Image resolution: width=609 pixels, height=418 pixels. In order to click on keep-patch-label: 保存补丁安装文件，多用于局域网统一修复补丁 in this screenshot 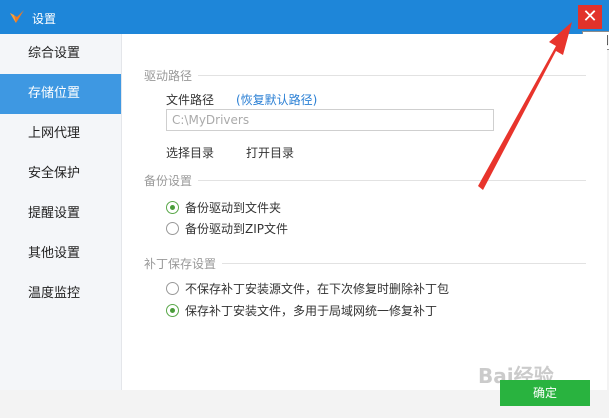, I will do `click(311, 310)`.